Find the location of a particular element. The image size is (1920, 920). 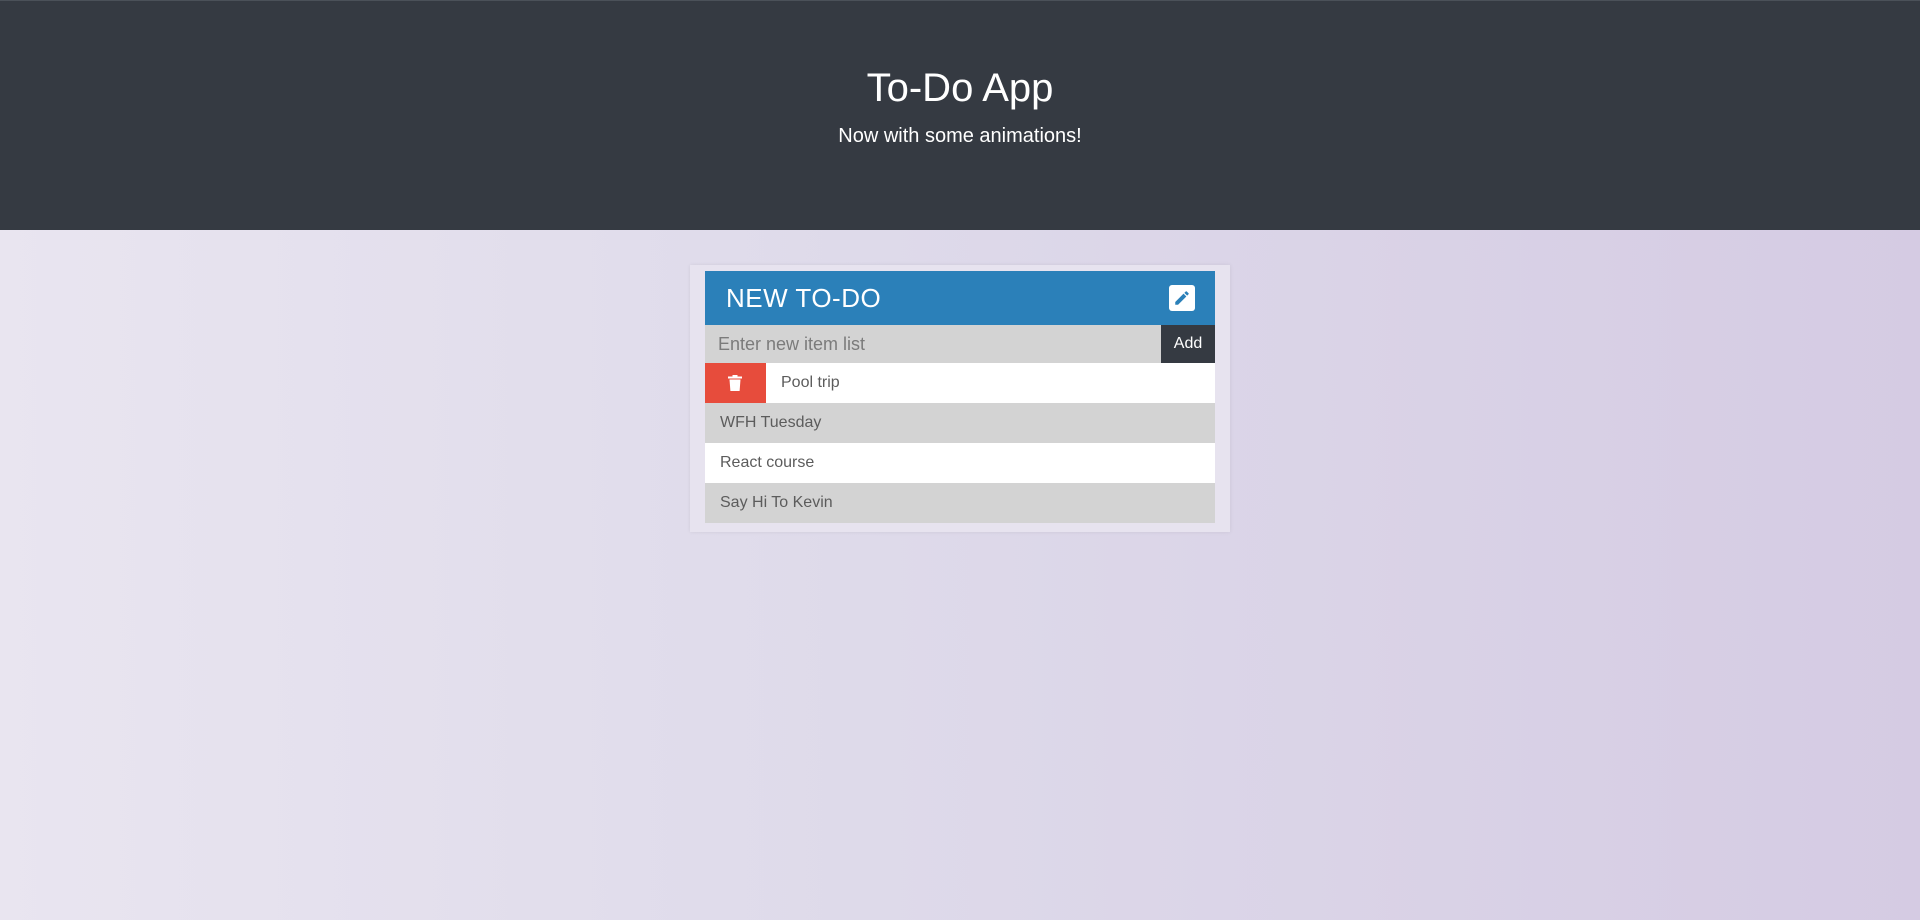

app-subtitle: Now with some animations! is located at coordinates (960, 136).